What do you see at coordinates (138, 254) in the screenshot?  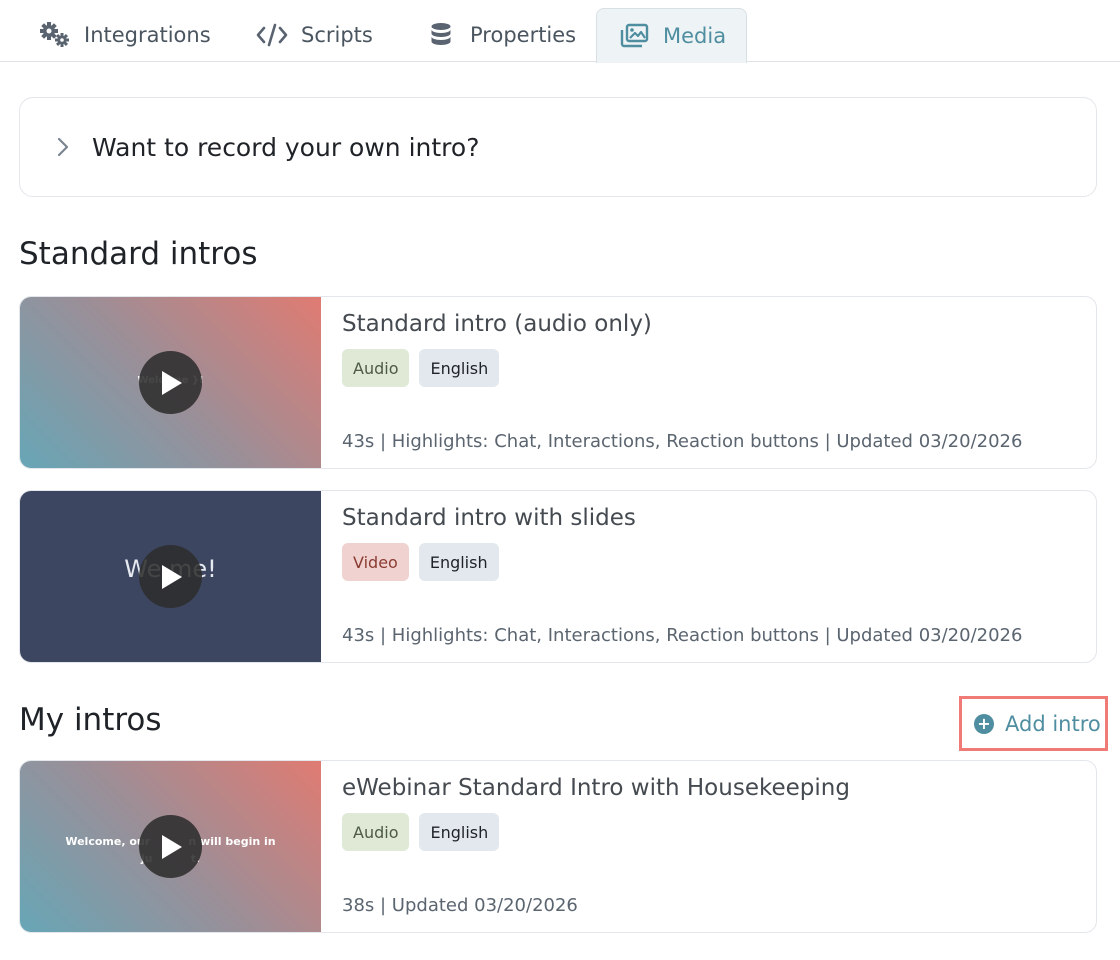 I see `standard-intros-heading: Standard intros` at bounding box center [138, 254].